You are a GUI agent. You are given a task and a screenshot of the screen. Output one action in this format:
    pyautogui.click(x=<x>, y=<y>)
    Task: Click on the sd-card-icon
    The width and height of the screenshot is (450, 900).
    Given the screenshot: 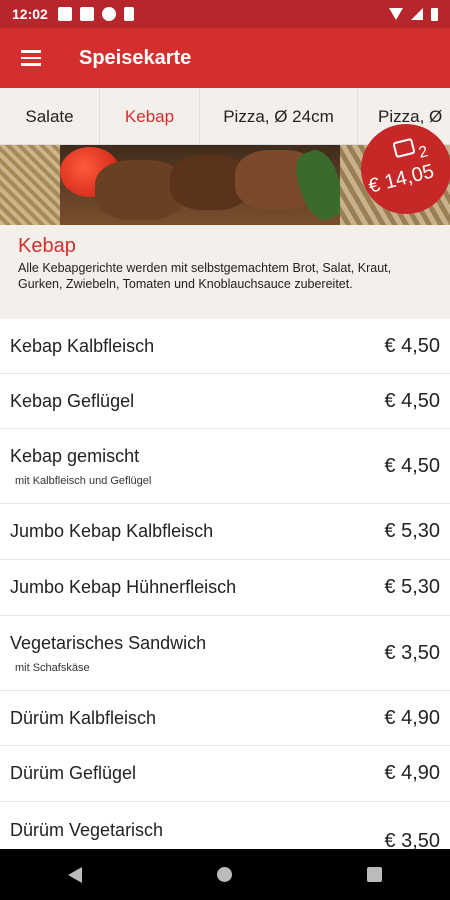 What is the action you would take?
    pyautogui.click(x=128, y=14)
    